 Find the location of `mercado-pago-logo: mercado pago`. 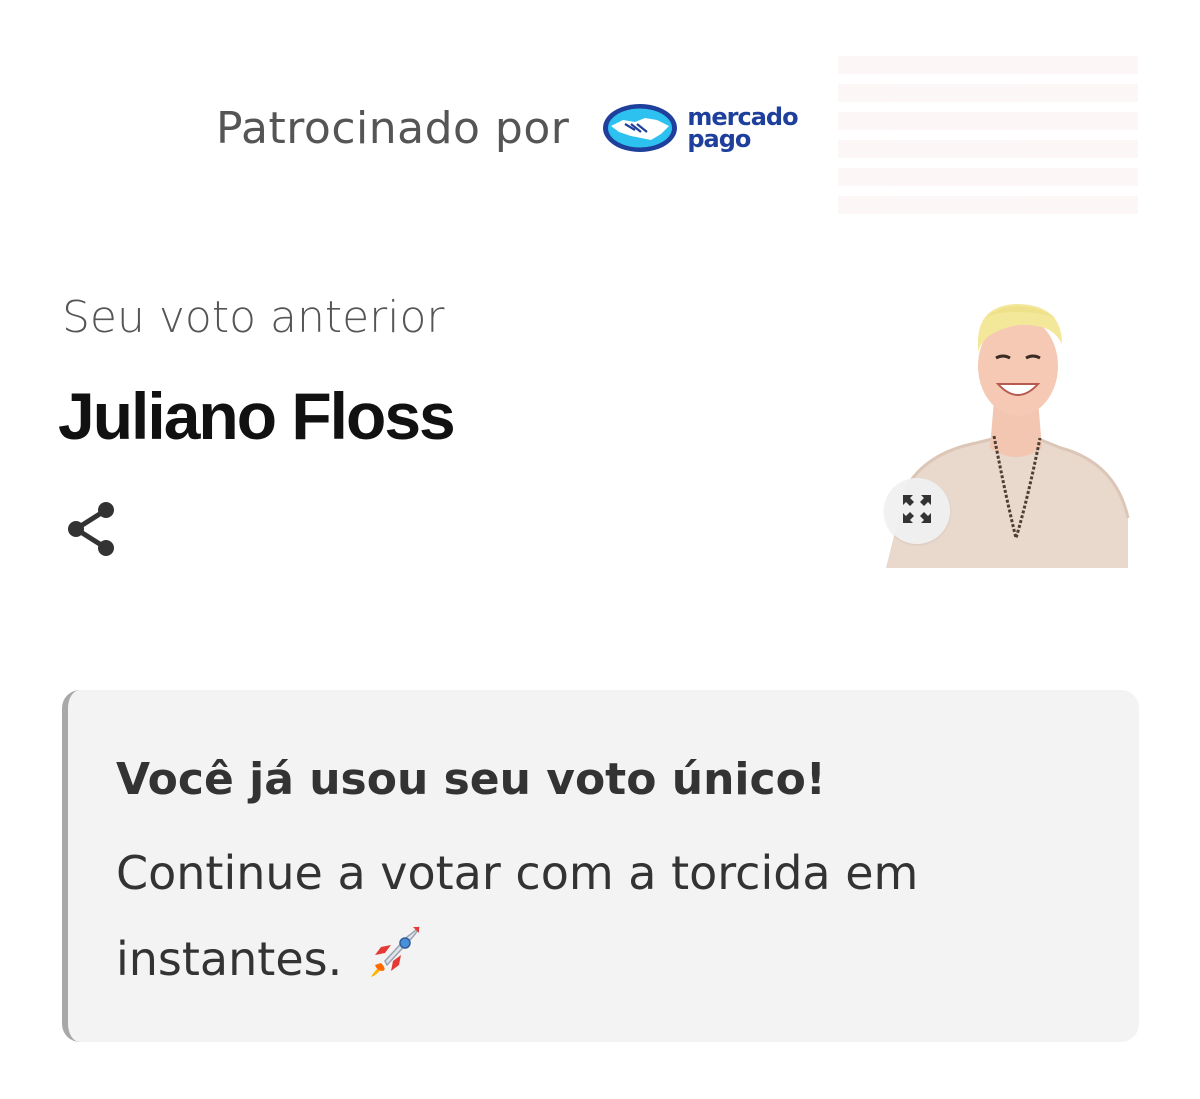

mercado-pago-logo: mercado pago is located at coordinates (700, 128).